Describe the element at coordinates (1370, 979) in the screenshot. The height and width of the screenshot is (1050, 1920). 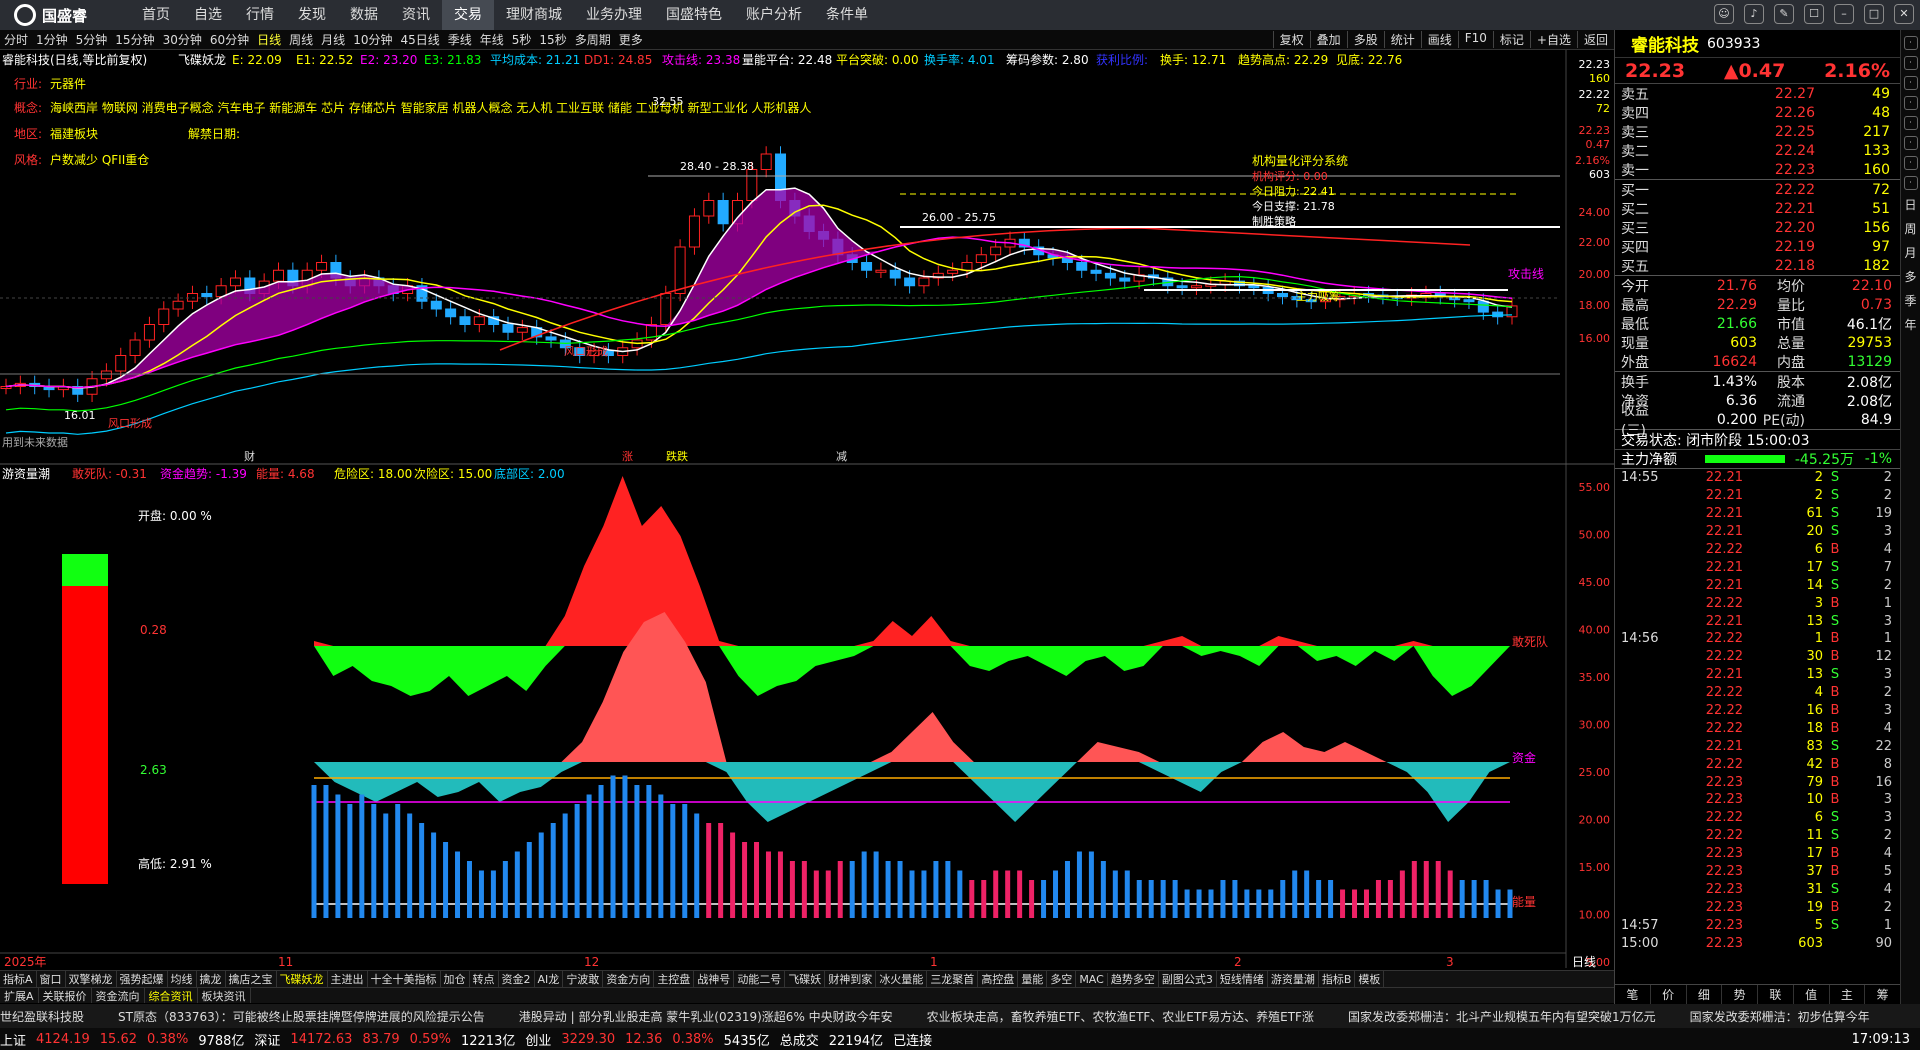
I see `indicator-tab: 模板` at that location.